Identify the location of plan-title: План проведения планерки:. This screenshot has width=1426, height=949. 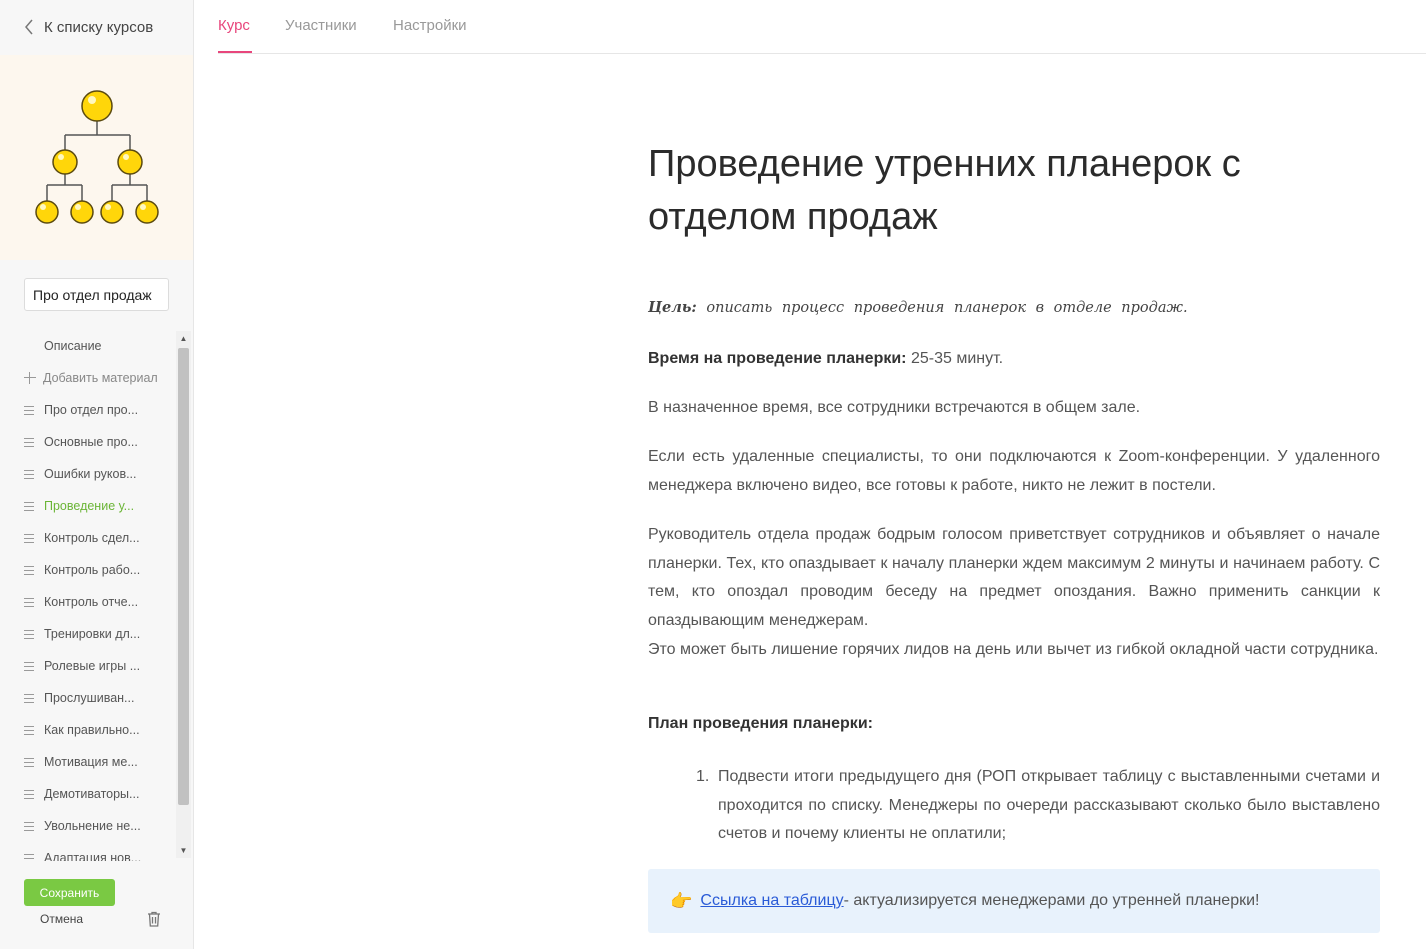
(760, 723).